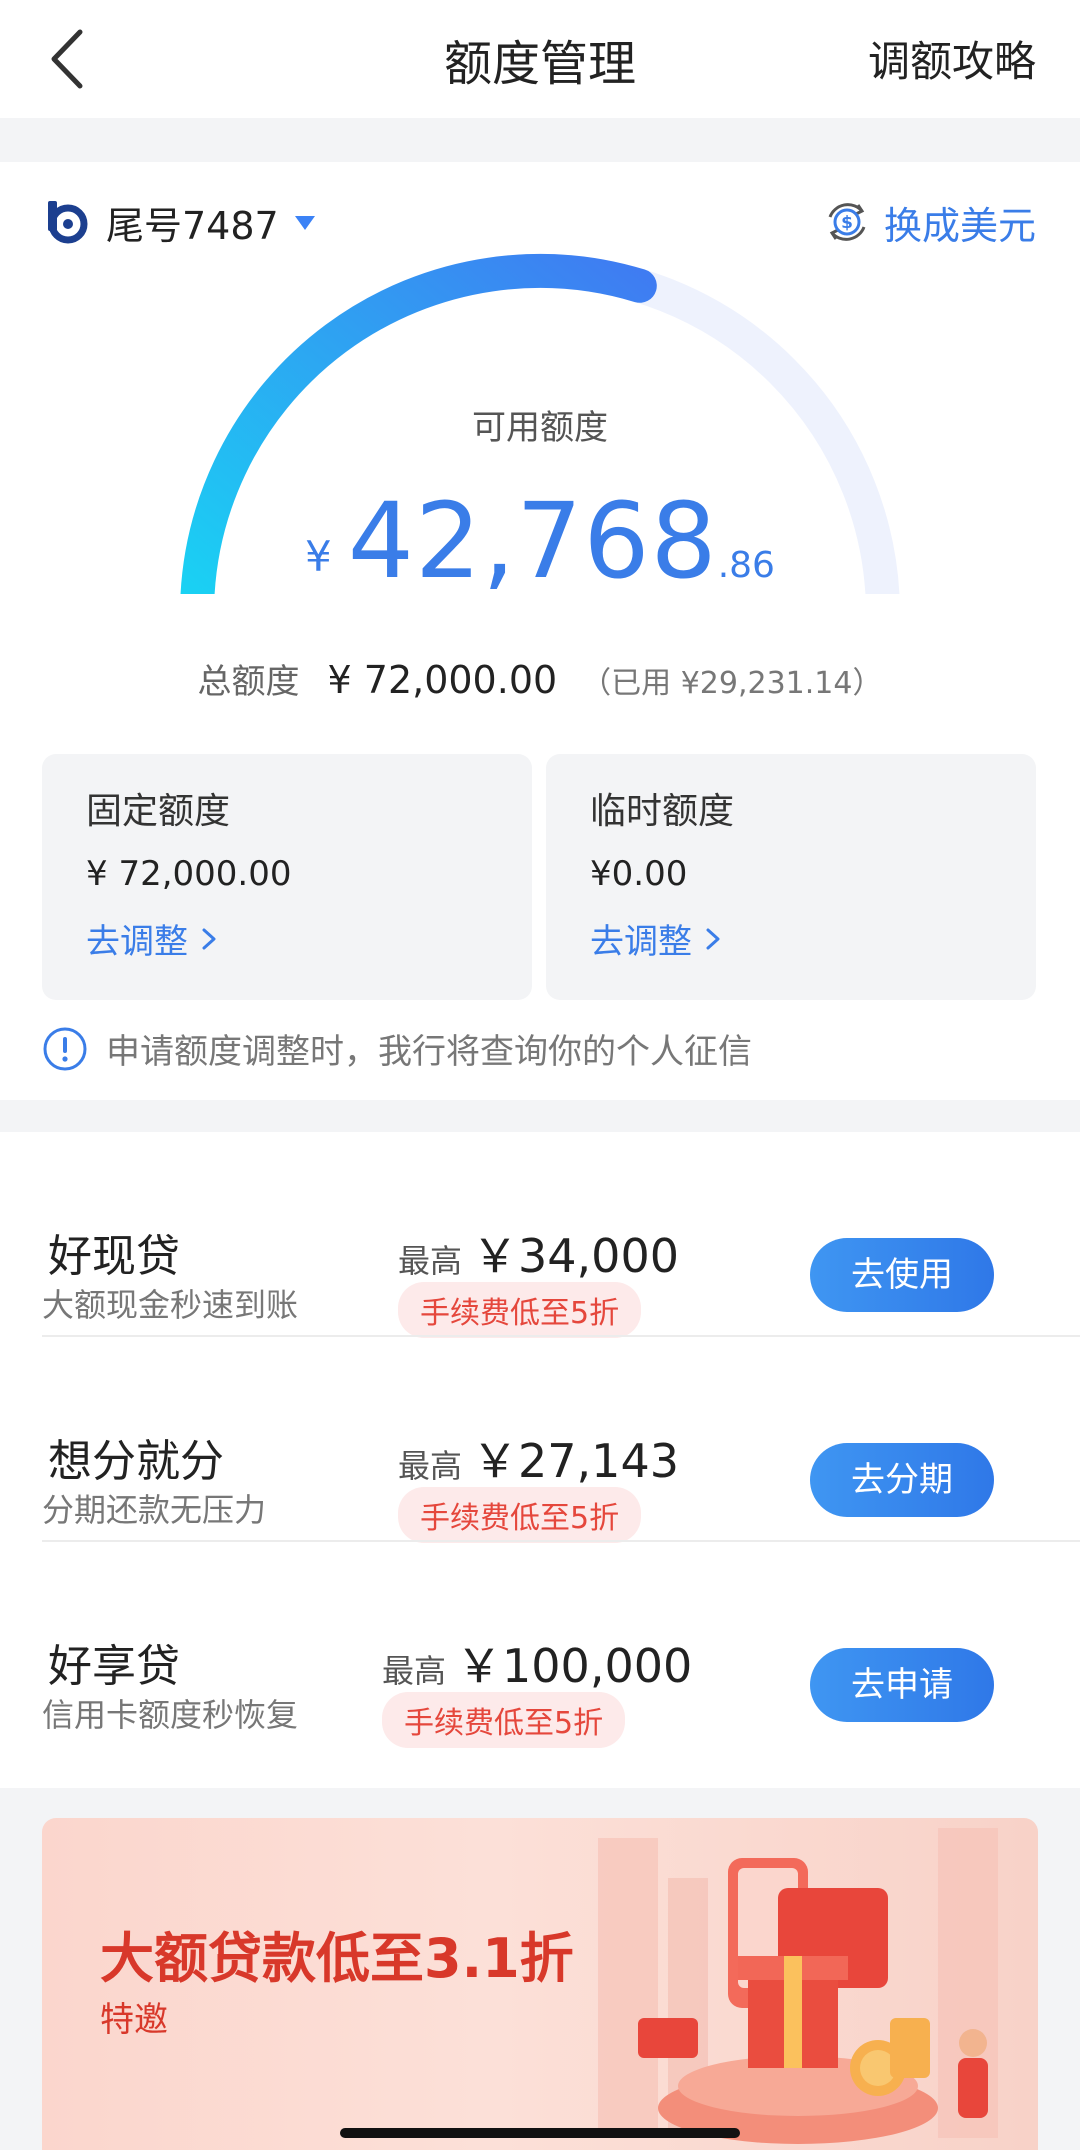 The image size is (1080, 2150). What do you see at coordinates (532, 541) in the screenshot?
I see `amount-integer: 42,768` at bounding box center [532, 541].